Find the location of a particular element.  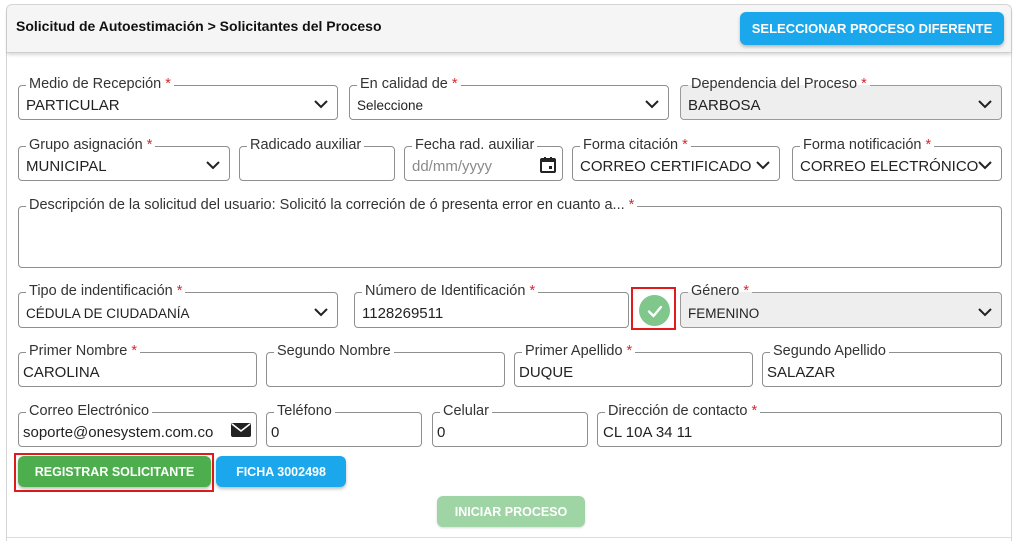

direccion-contacto-input: Dirección de contacto * CL 10A 34 11 is located at coordinates (799, 424).